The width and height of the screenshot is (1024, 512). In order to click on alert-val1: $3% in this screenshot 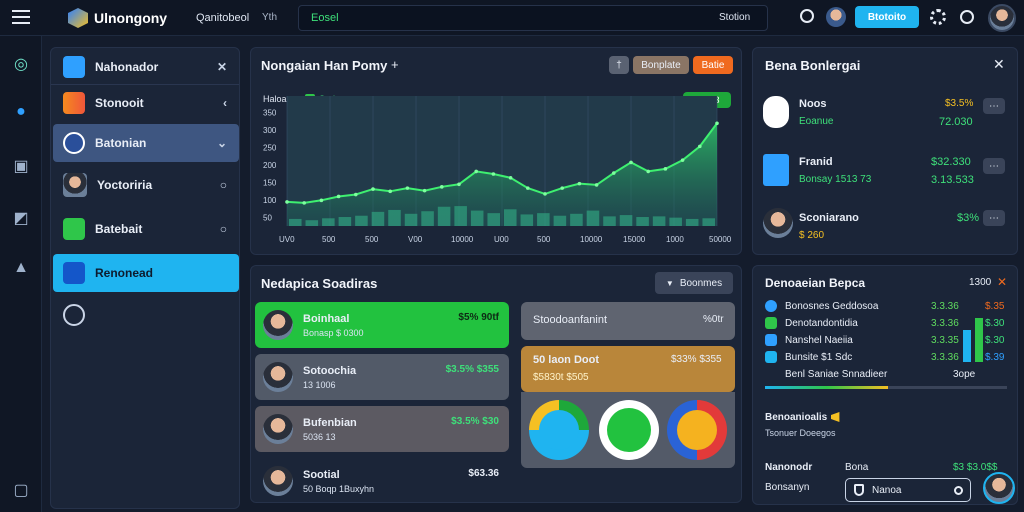, I will do `click(968, 218)`.